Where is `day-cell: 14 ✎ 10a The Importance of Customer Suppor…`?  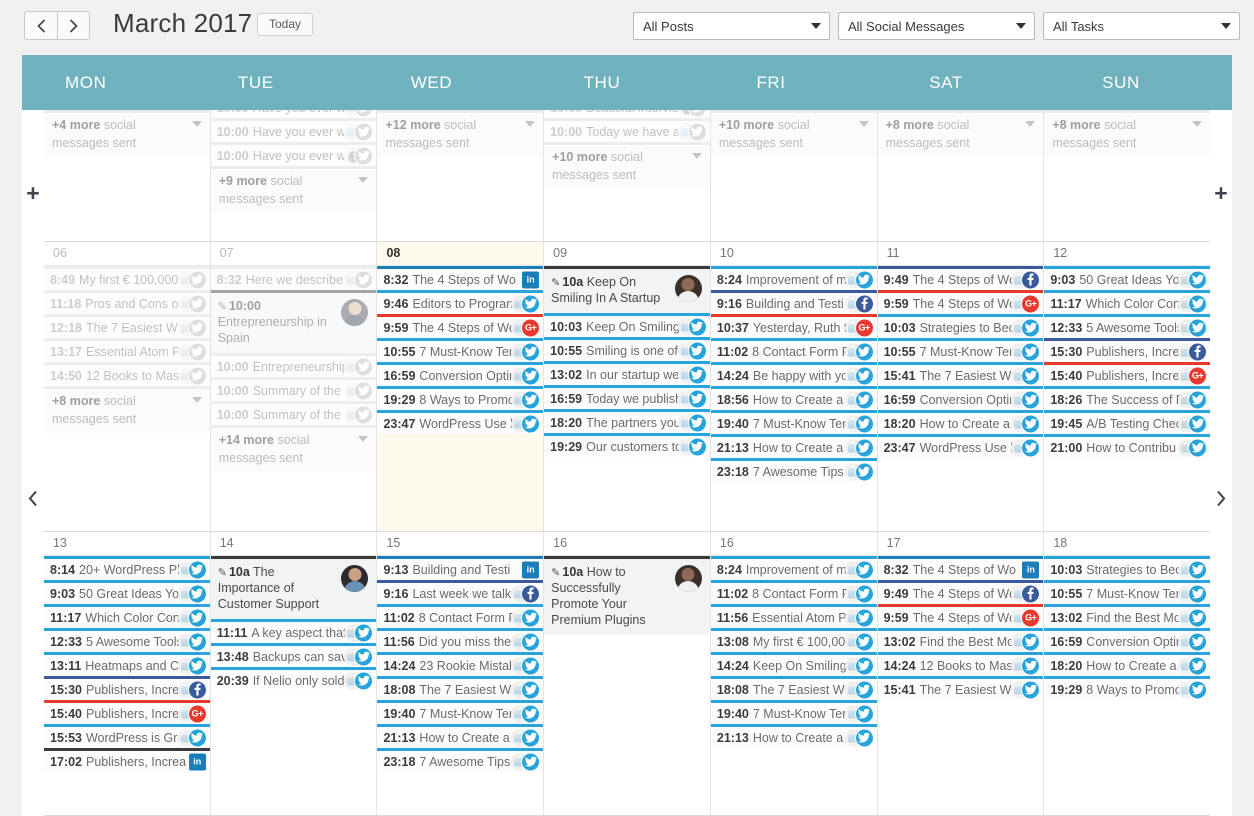 day-cell: 14 ✎ 10a The Importance of Customer Suppor… is located at coordinates (294, 674).